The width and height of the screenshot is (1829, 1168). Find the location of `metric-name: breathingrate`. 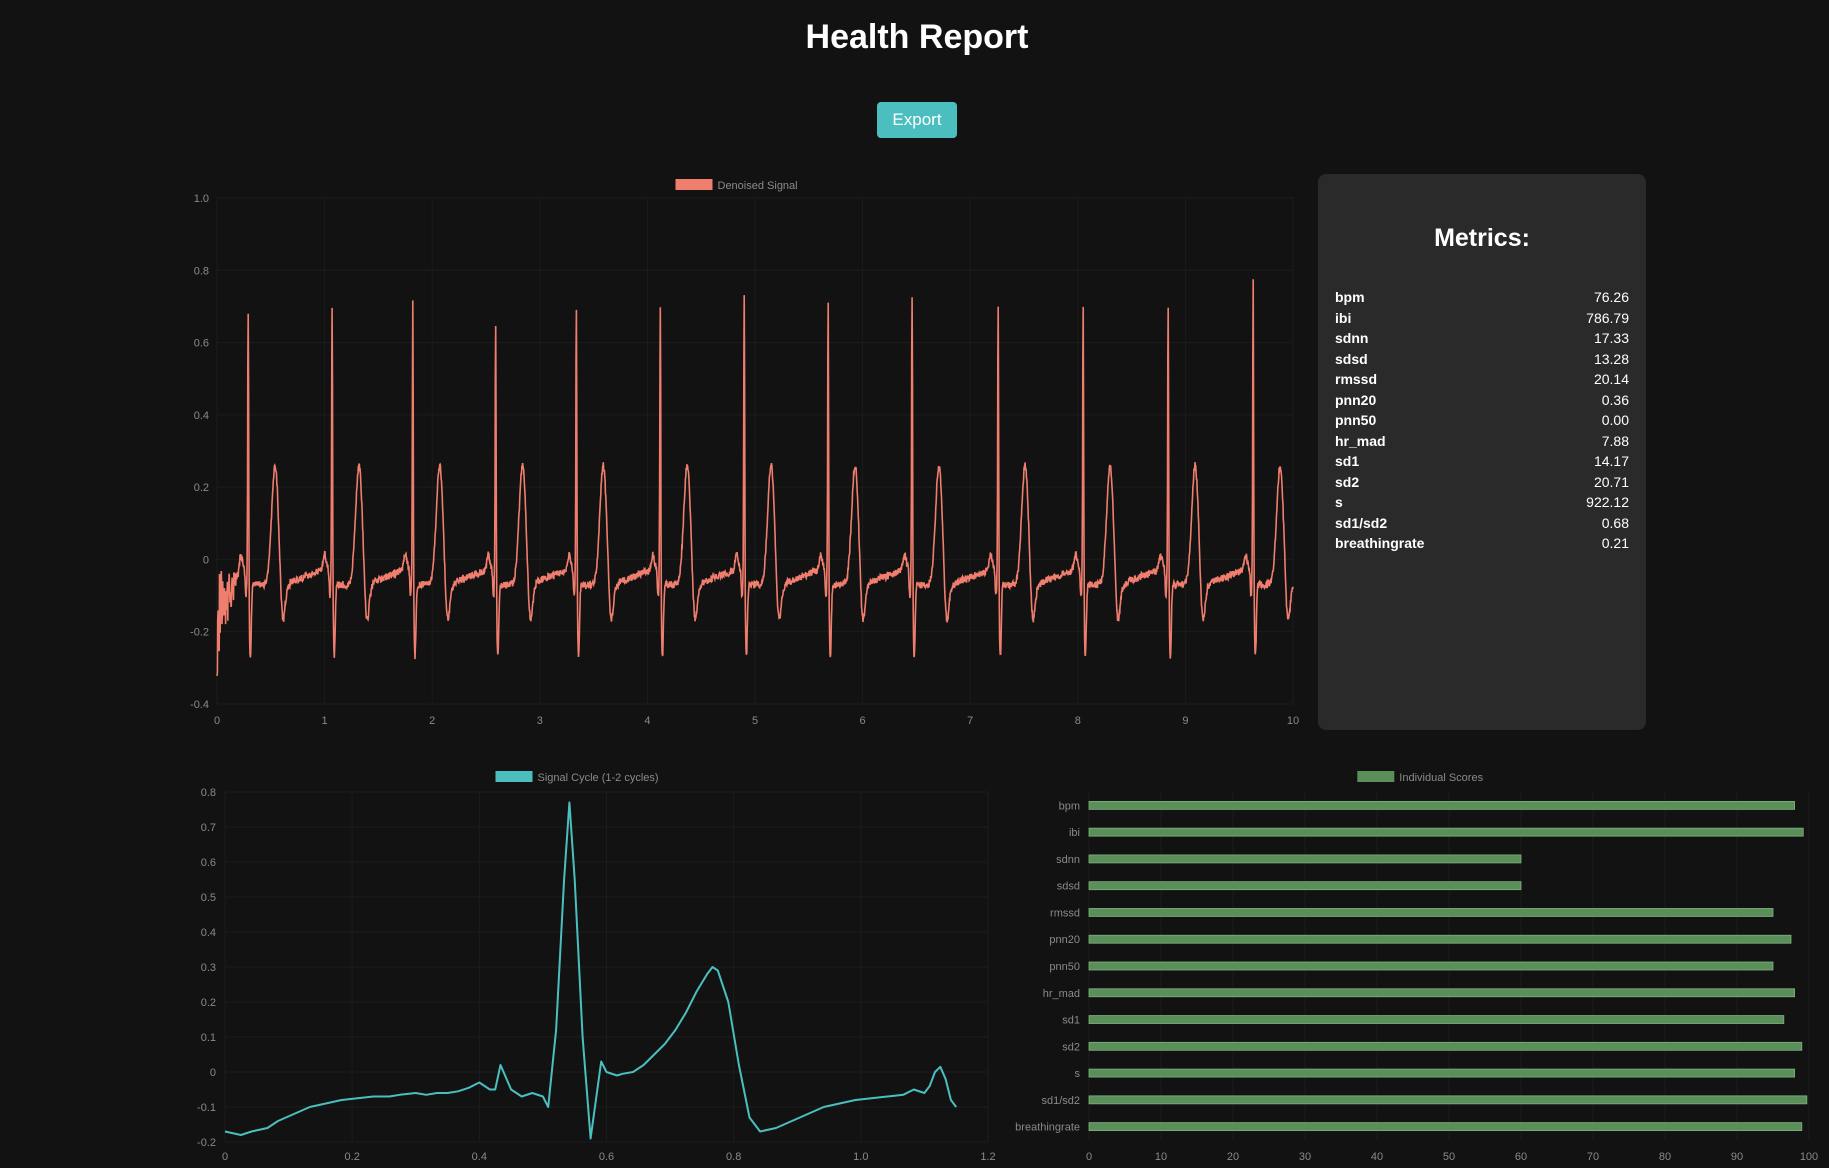

metric-name: breathingrate is located at coordinates (1380, 543).